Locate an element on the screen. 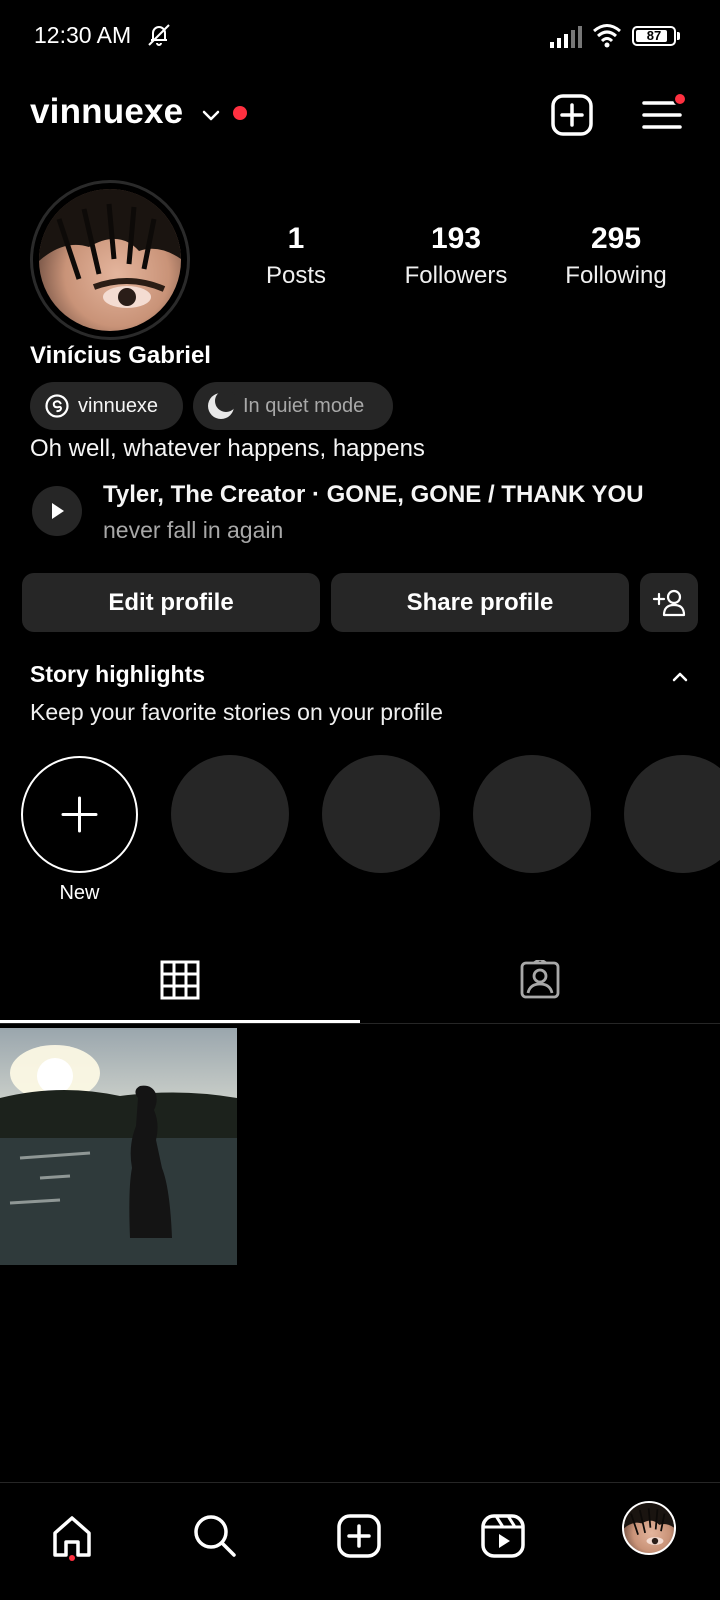  status-bar: 12:30 AM 87 is located at coordinates (360, 35).